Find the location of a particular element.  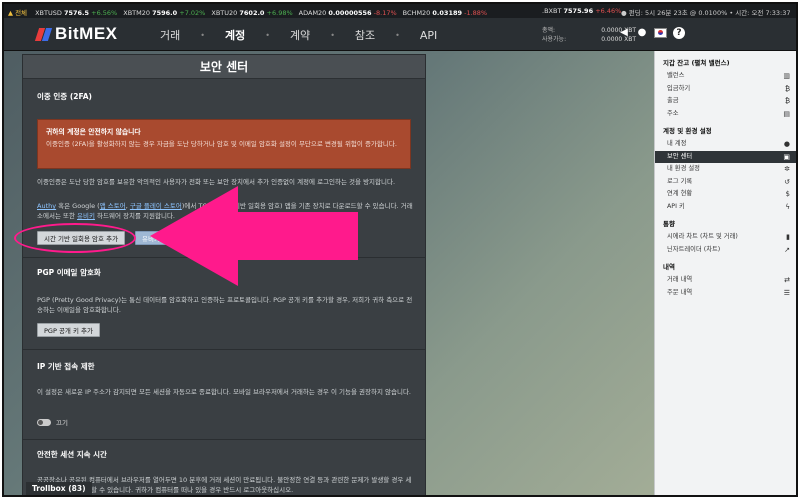

session-section-title: 안전한 세션 지속 시간 is located at coordinates (72, 454).